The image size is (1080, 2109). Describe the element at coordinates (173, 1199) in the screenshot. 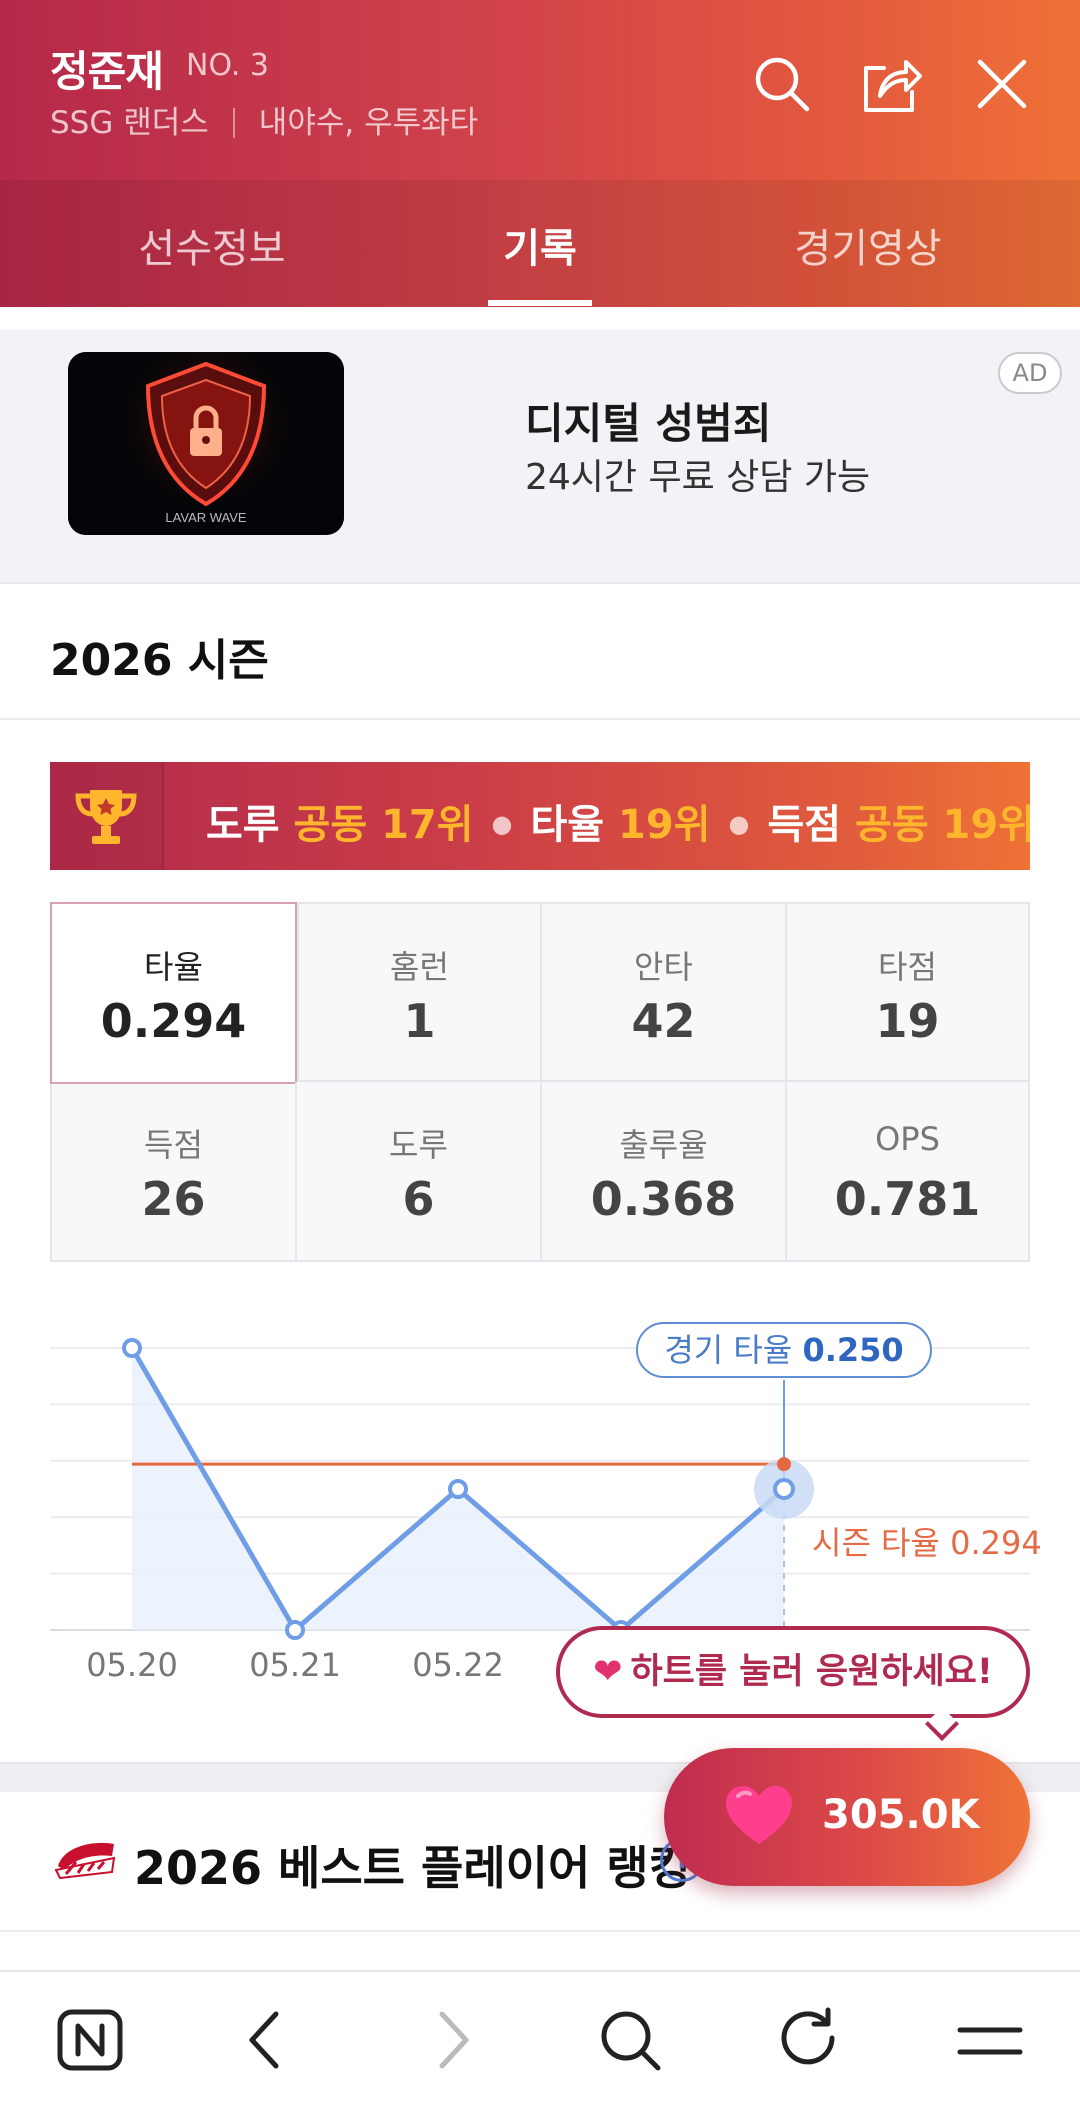

I see `stat-value: 26` at that location.